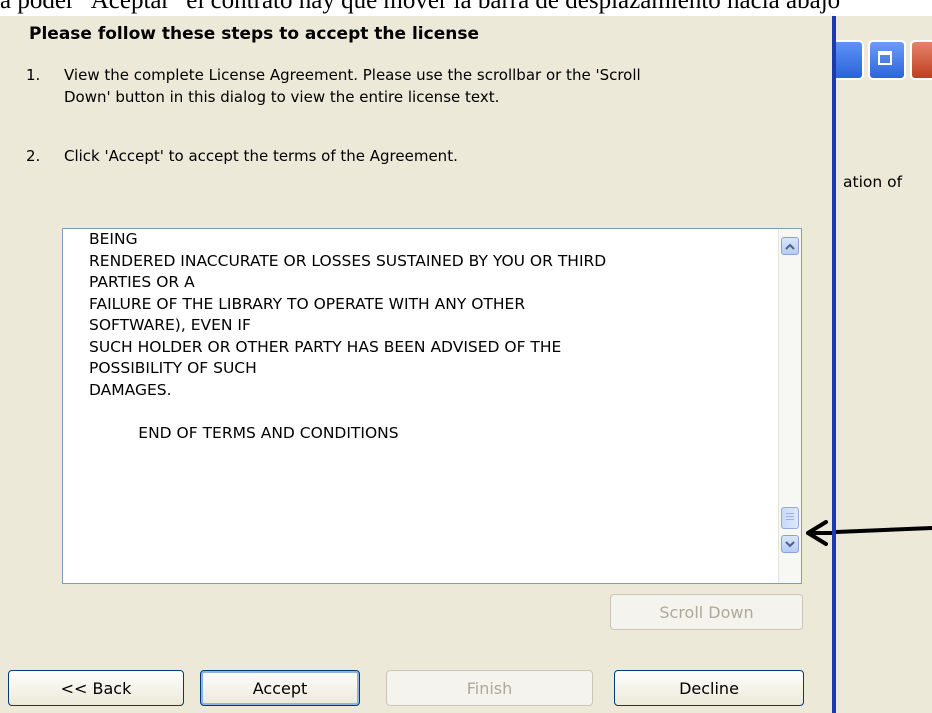  I want to click on scroll-down-arrow-button, so click(790, 544).